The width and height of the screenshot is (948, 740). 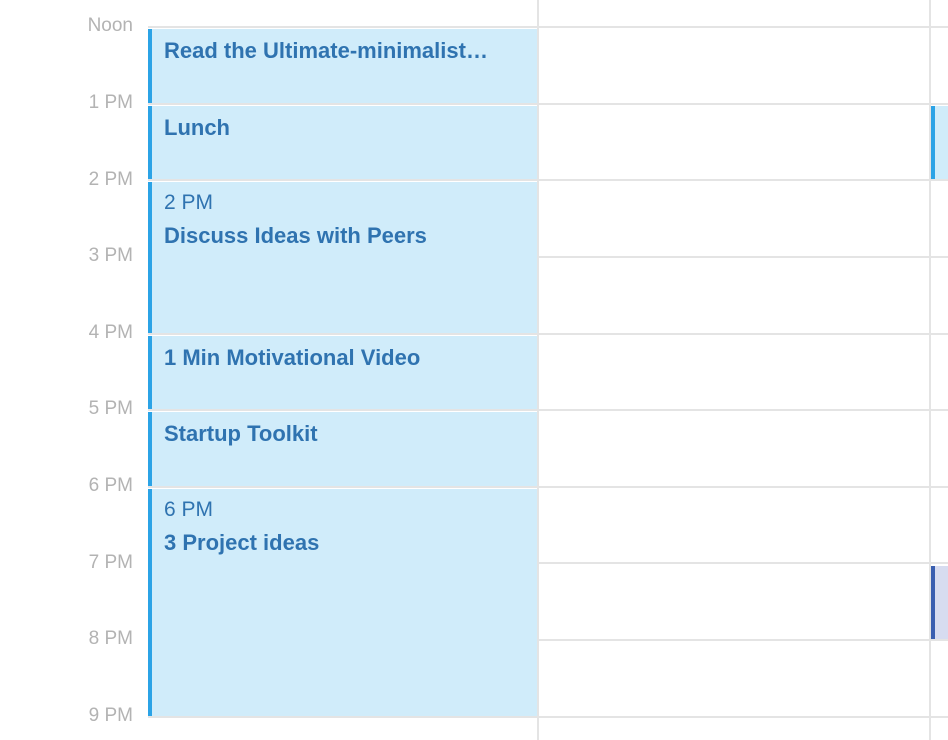 What do you see at coordinates (110, 408) in the screenshot?
I see `time-label-5pm: 5 PM` at bounding box center [110, 408].